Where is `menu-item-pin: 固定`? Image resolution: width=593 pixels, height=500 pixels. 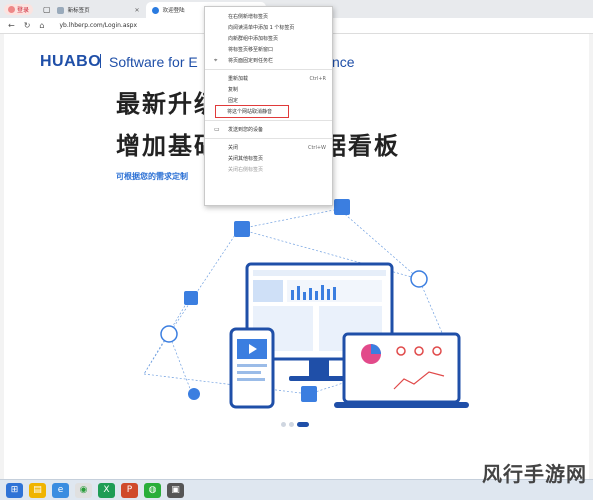
menu-item-pin: 固定 is located at coordinates (268, 100).